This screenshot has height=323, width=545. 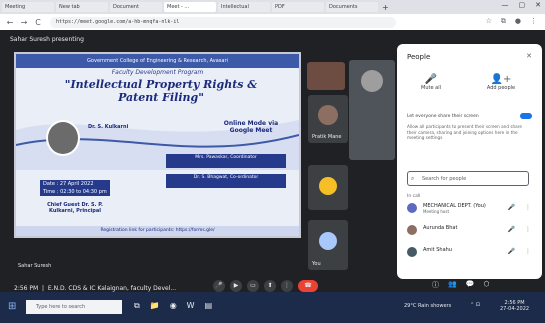 I want to click on pdf-icon: ▤, so click(x=209, y=306).